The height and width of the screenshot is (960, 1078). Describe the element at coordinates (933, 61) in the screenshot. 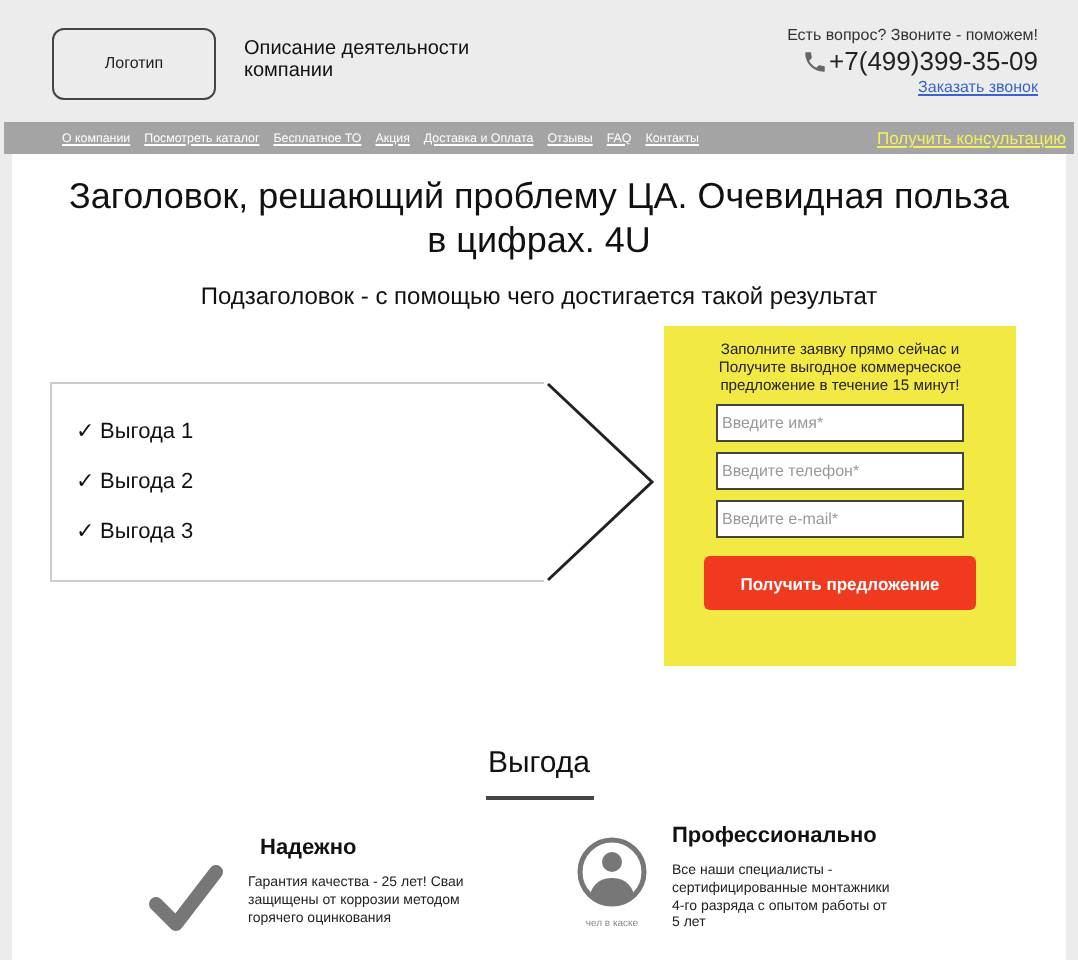

I see `phone-number: +7(499)399-35-09` at that location.